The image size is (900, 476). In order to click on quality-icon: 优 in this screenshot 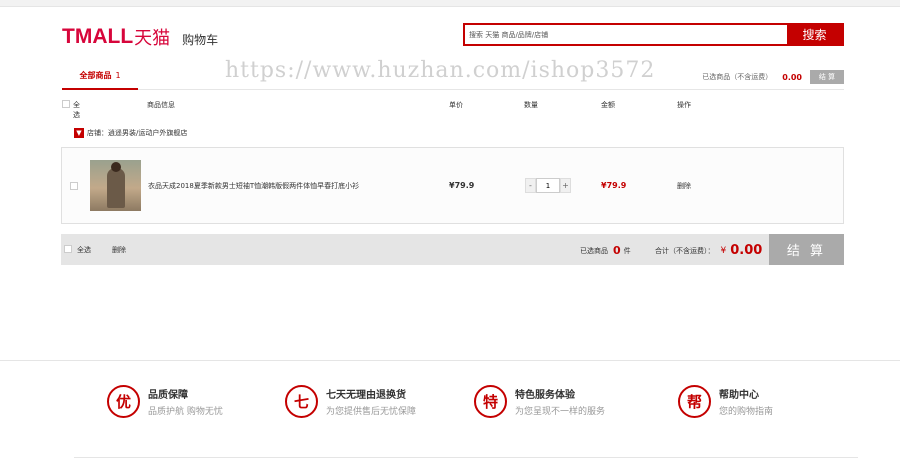, I will do `click(123, 401)`.